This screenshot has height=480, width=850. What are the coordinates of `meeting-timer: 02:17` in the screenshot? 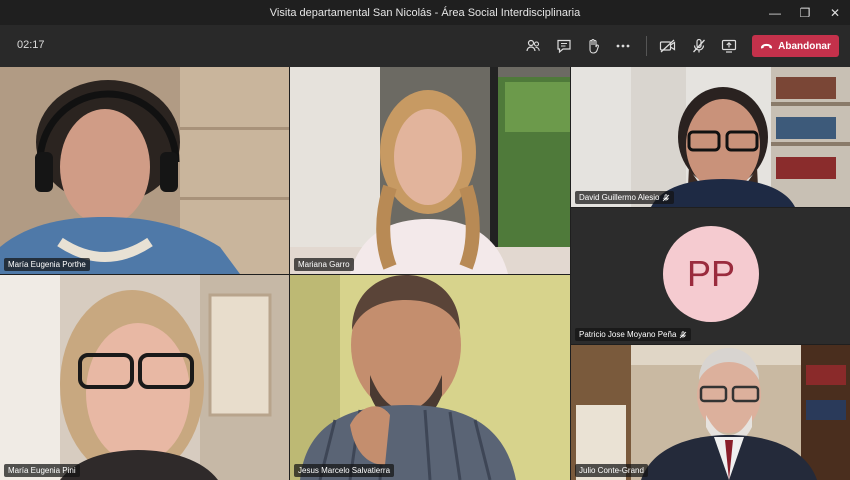 It's located at (31, 45).